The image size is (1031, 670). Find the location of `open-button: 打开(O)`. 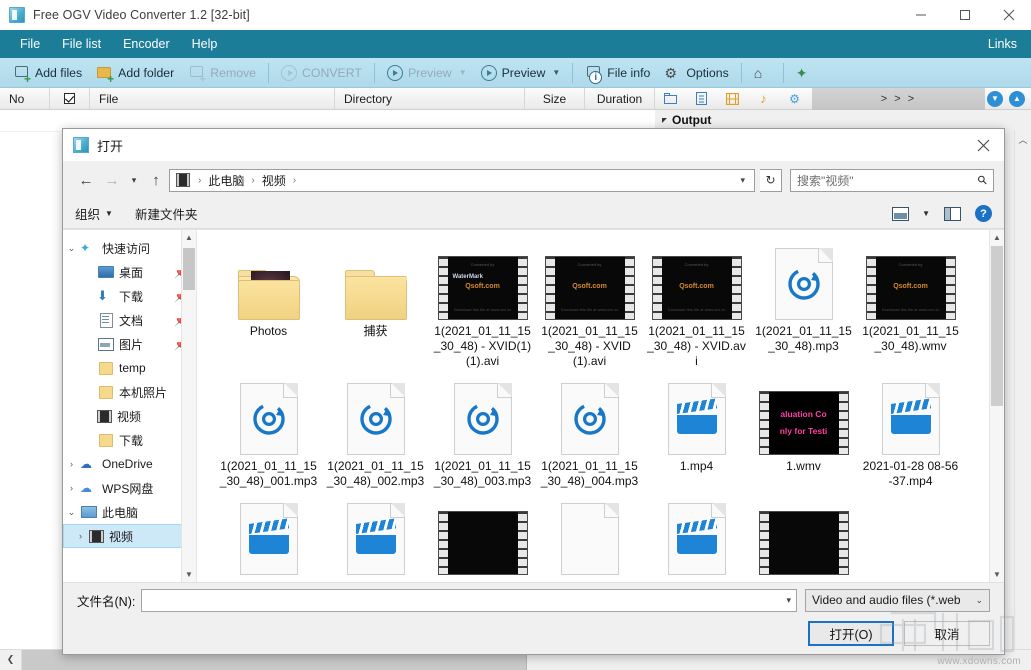

open-button: 打开(O) is located at coordinates (851, 633).